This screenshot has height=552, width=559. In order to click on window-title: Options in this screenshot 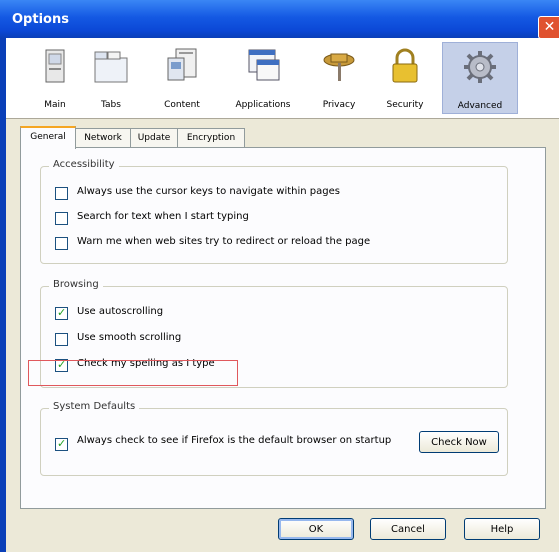, I will do `click(40, 19)`.